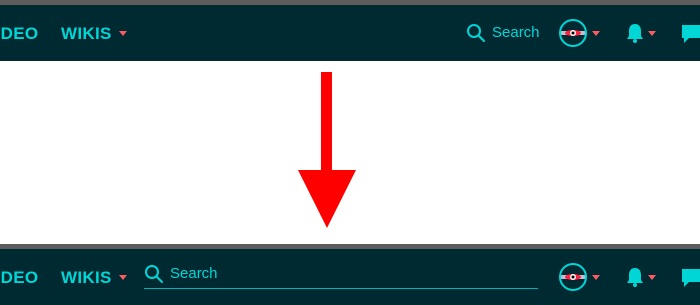  What do you see at coordinates (327, 150) in the screenshot?
I see `down-arrow-icon` at bounding box center [327, 150].